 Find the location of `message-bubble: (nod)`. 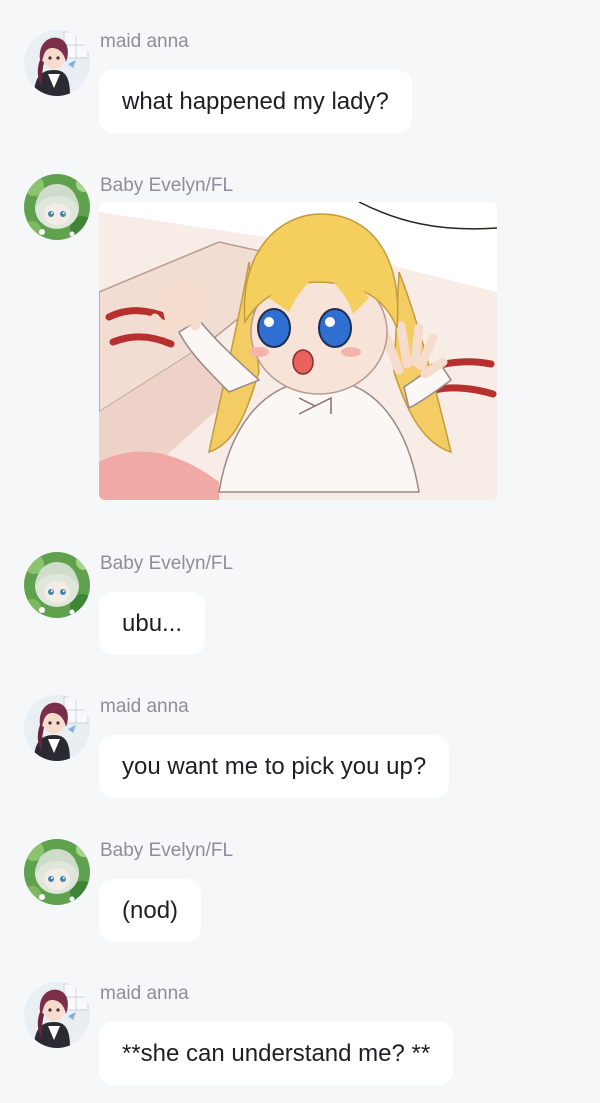

message-bubble: (nod) is located at coordinates (150, 910).